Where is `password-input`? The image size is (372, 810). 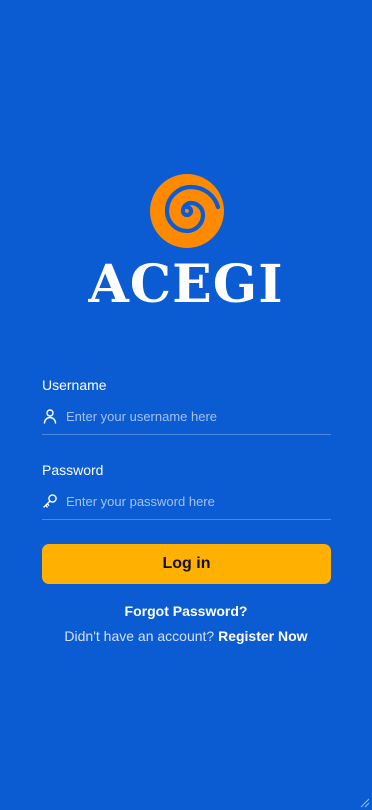
password-input is located at coordinates (196, 501).